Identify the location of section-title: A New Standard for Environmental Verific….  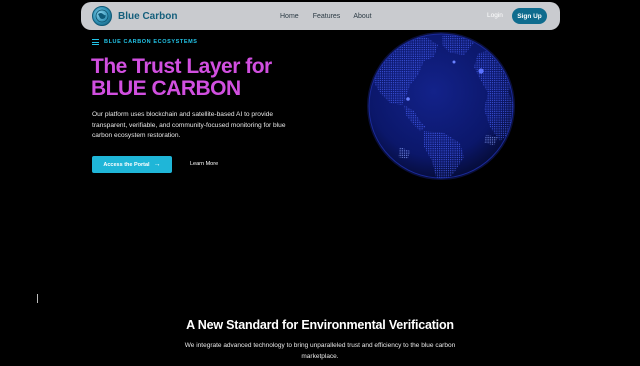
(320, 325).